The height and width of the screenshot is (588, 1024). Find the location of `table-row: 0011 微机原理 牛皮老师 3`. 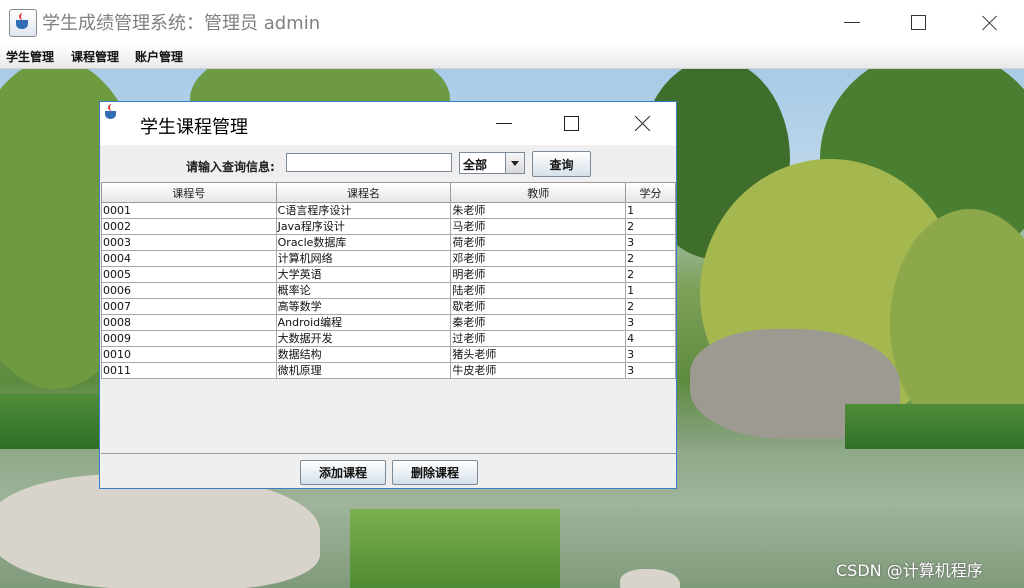

table-row: 0011 微机原理 牛皮老师 3 is located at coordinates (388, 370).